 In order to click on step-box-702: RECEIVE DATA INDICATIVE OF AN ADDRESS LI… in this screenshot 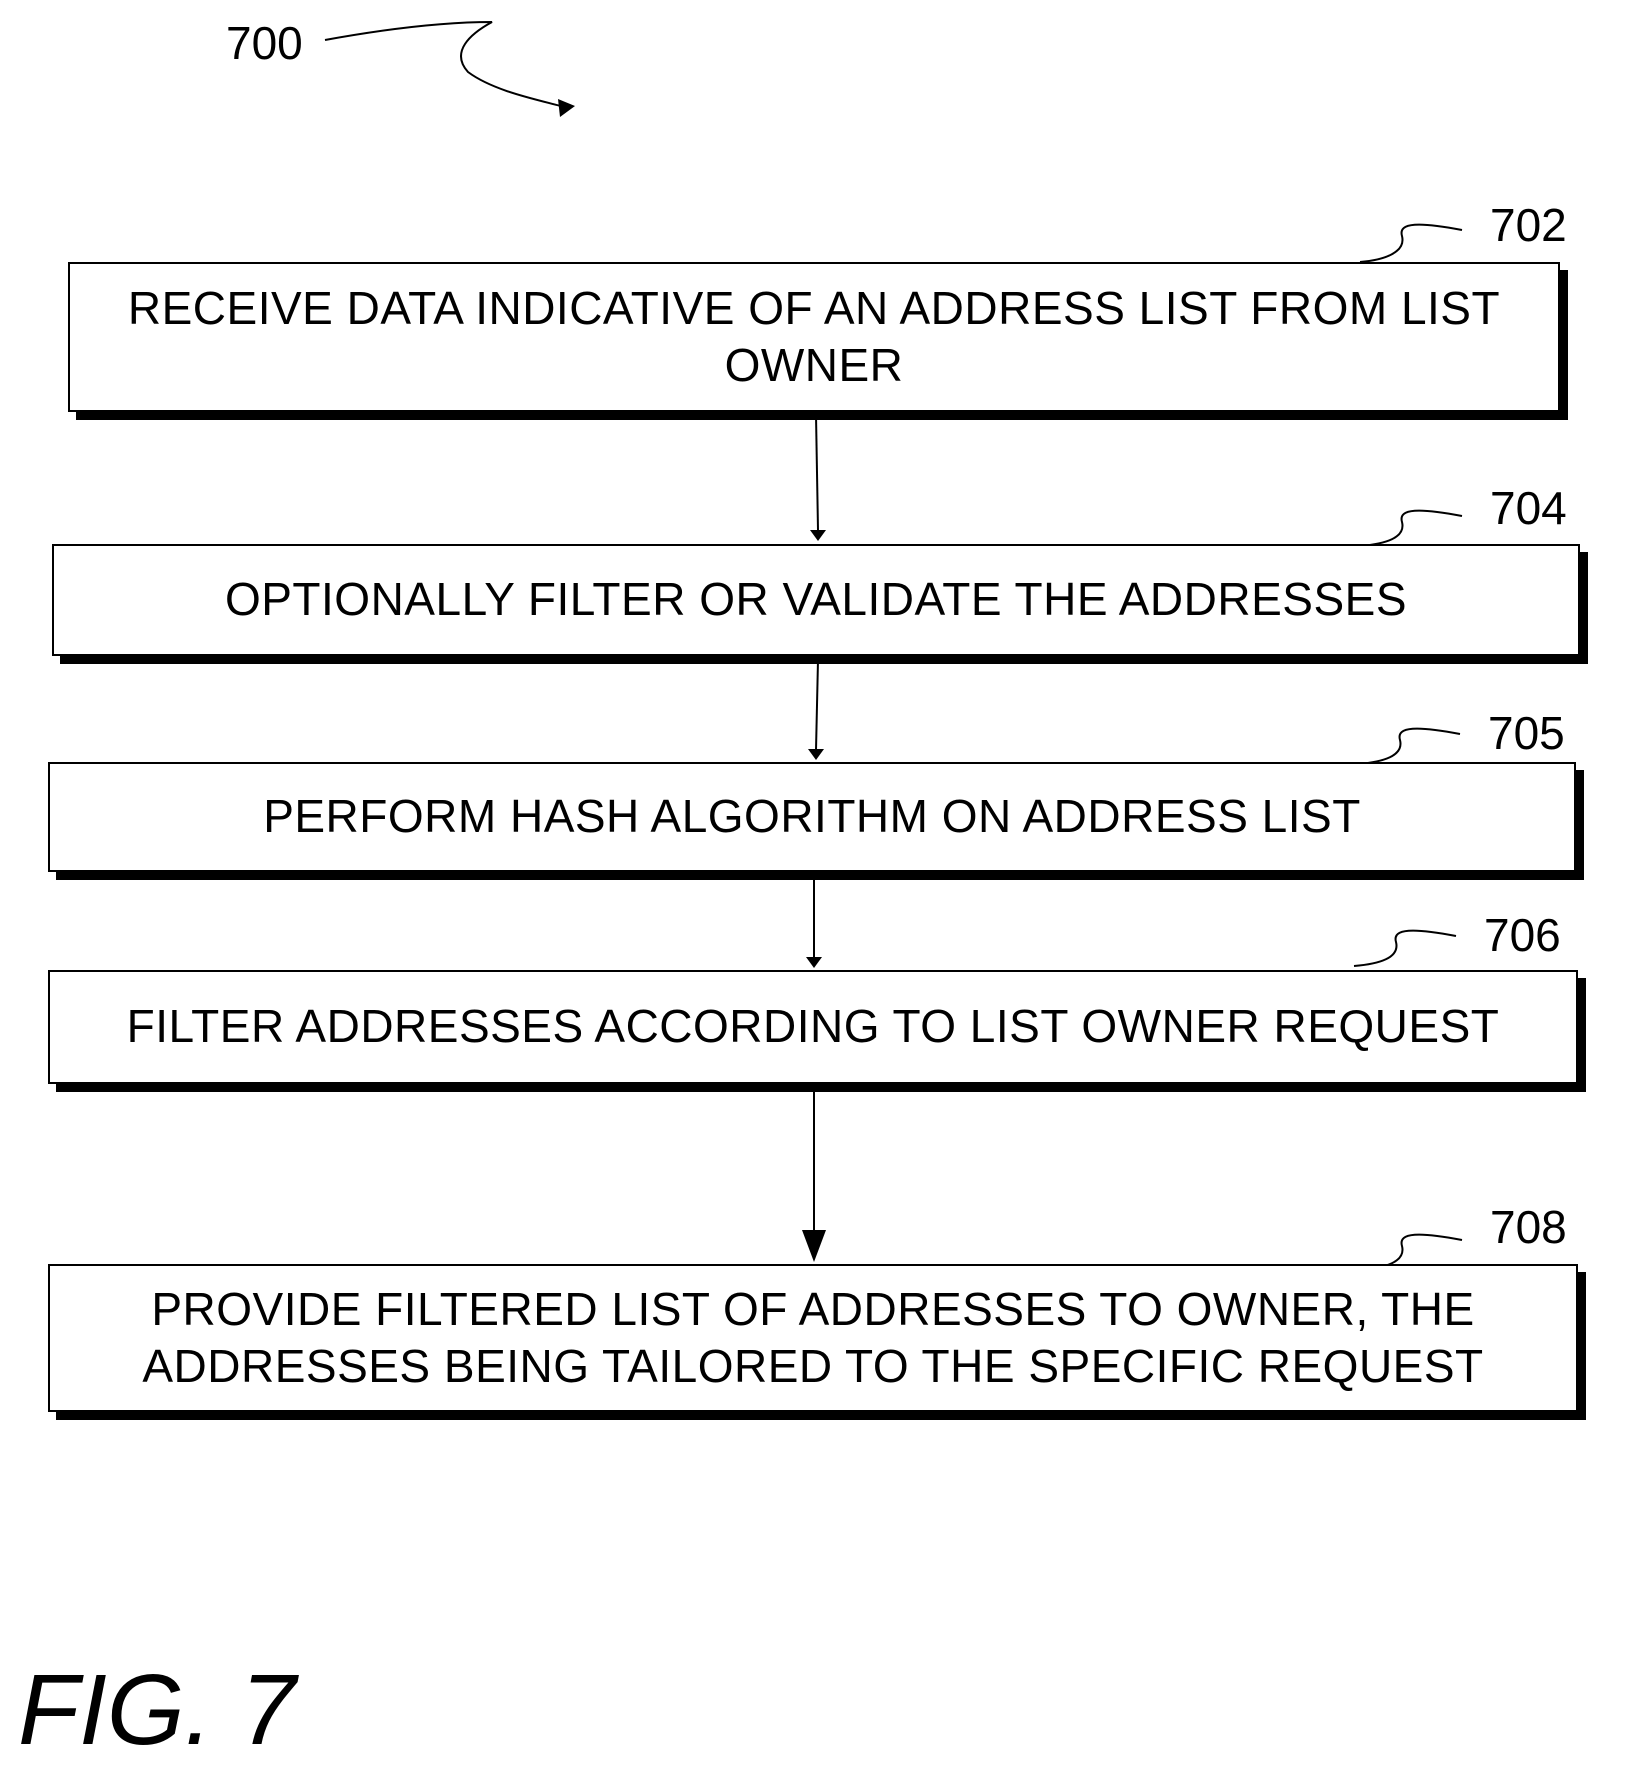, I will do `click(814, 337)`.